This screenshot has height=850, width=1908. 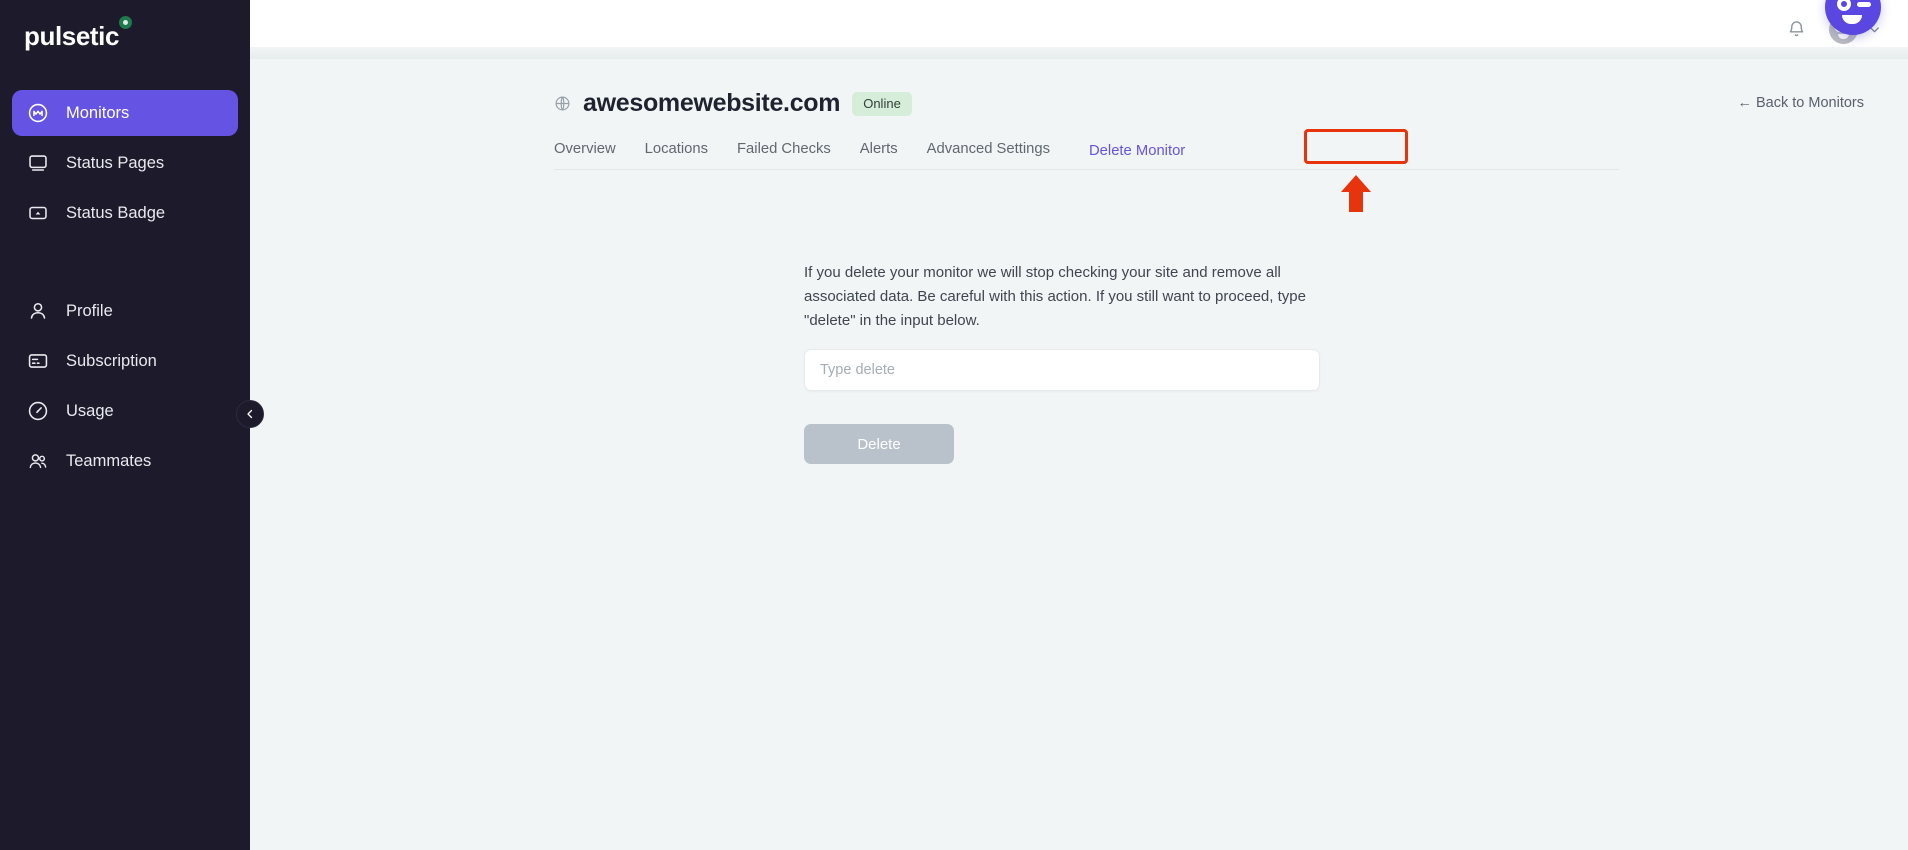 What do you see at coordinates (712, 103) in the screenshot?
I see `page-title: awesomewebsite.com` at bounding box center [712, 103].